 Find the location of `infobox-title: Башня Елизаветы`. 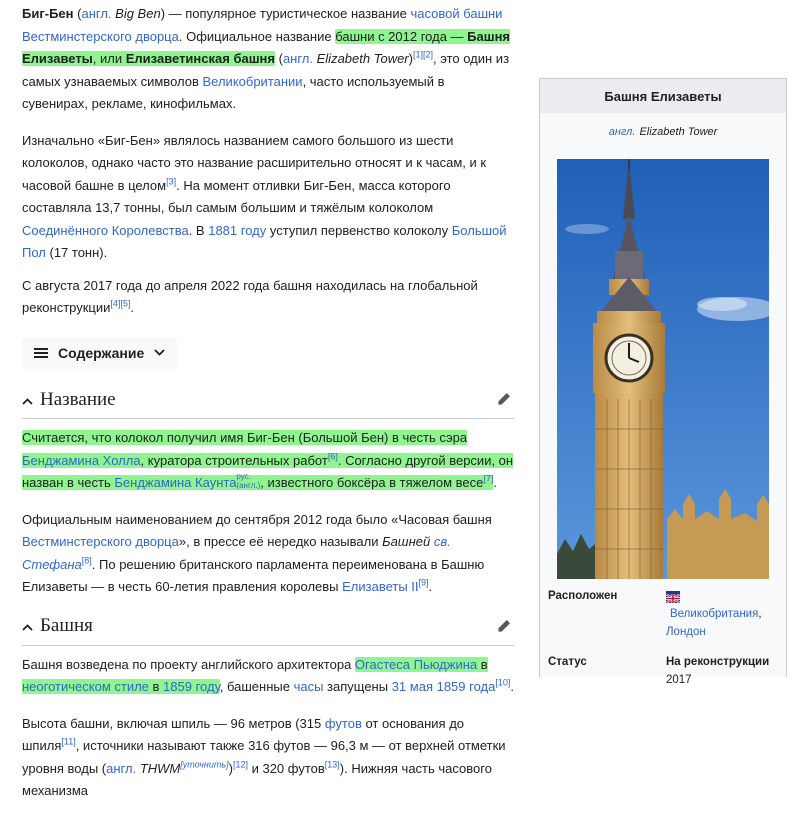

infobox-title: Башня Елизаветы is located at coordinates (663, 96).